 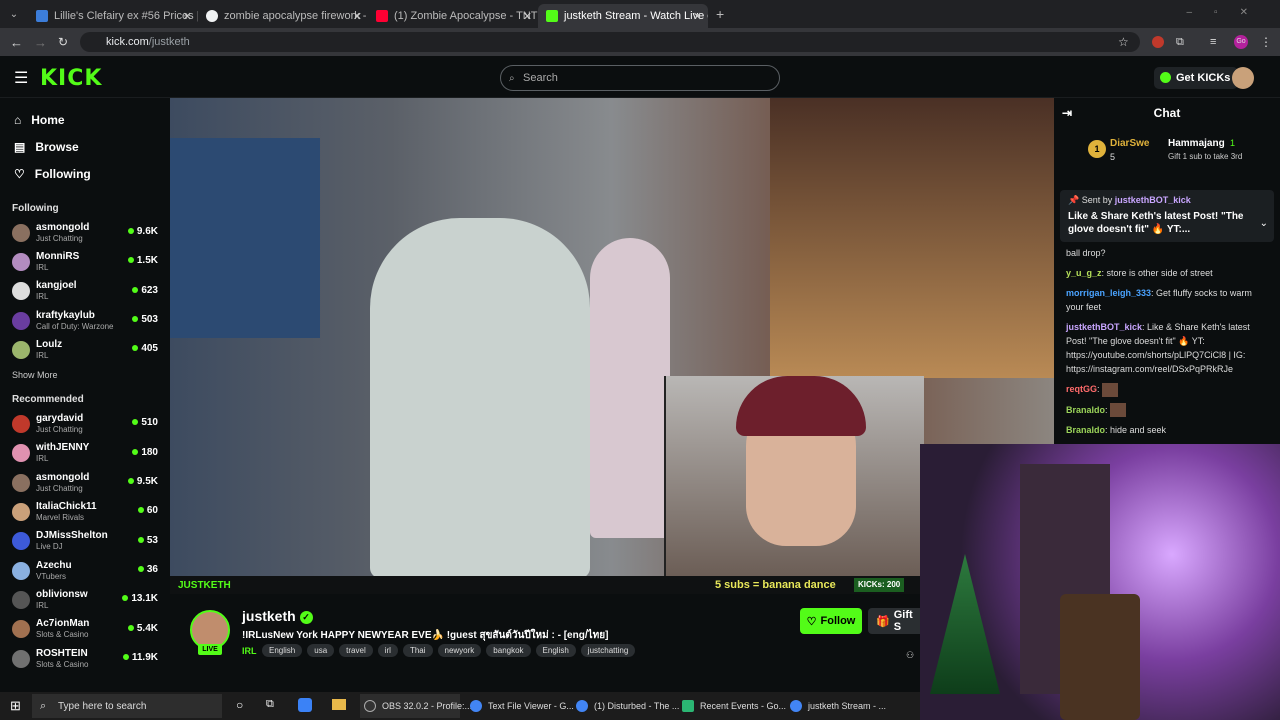 What do you see at coordinates (283, 16) in the screenshot?
I see `browser-tab-2: zombie apocalypse firework - G ✕` at bounding box center [283, 16].